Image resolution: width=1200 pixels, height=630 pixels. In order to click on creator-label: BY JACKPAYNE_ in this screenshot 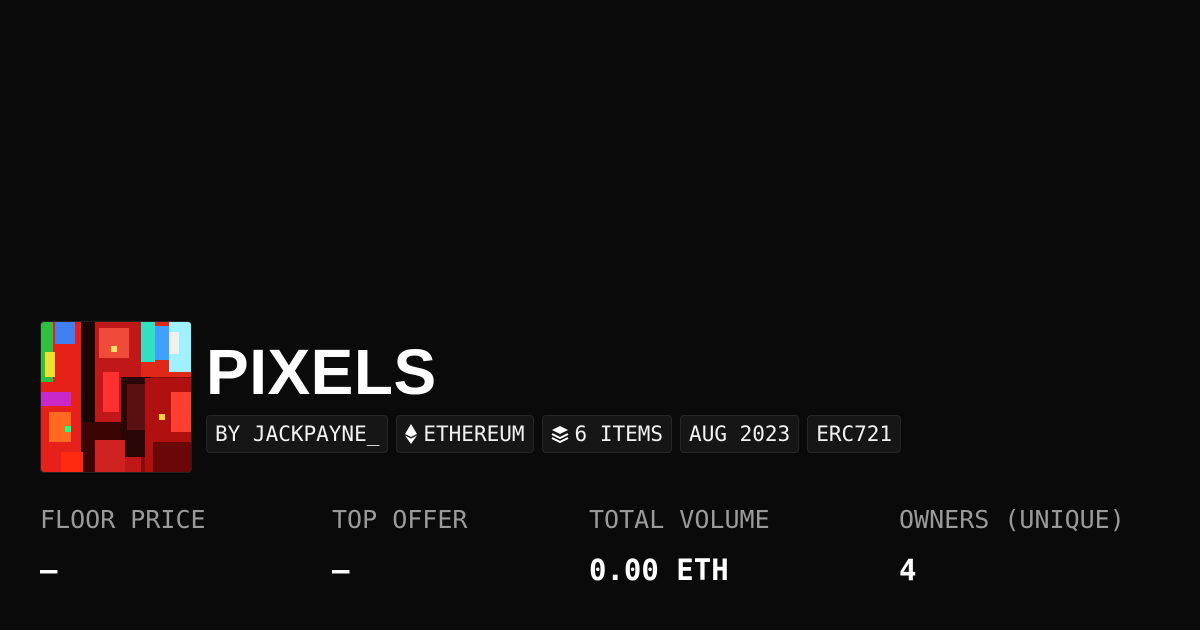, I will do `click(297, 434)`.